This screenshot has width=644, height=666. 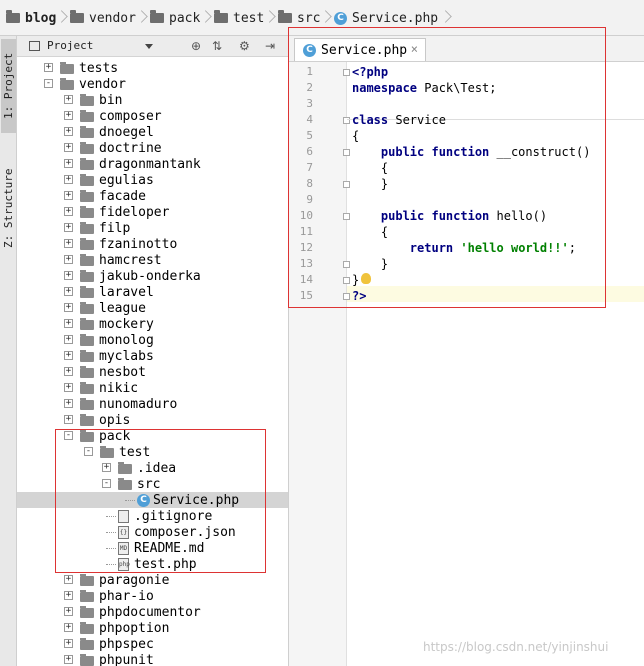 I want to click on tree-item-phar-io: + phar-io, so click(x=152, y=596).